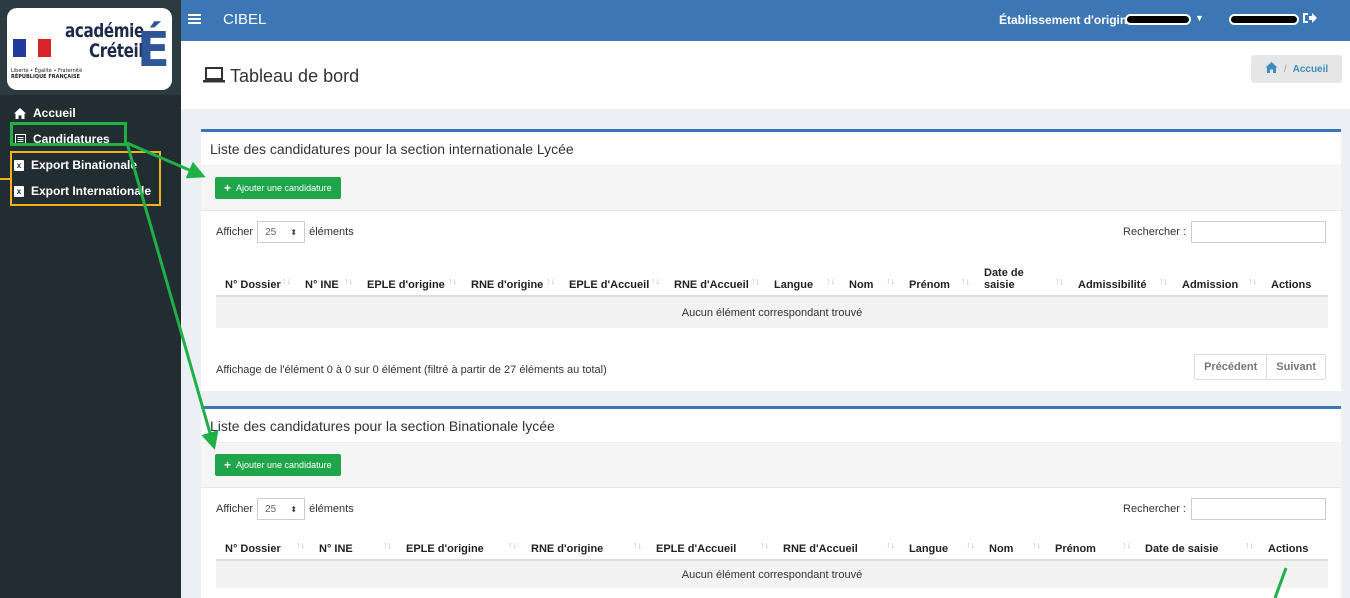 Image resolution: width=1350 pixels, height=598 pixels. What do you see at coordinates (1295, 367) in the screenshot?
I see `next-page-button: Suivant` at bounding box center [1295, 367].